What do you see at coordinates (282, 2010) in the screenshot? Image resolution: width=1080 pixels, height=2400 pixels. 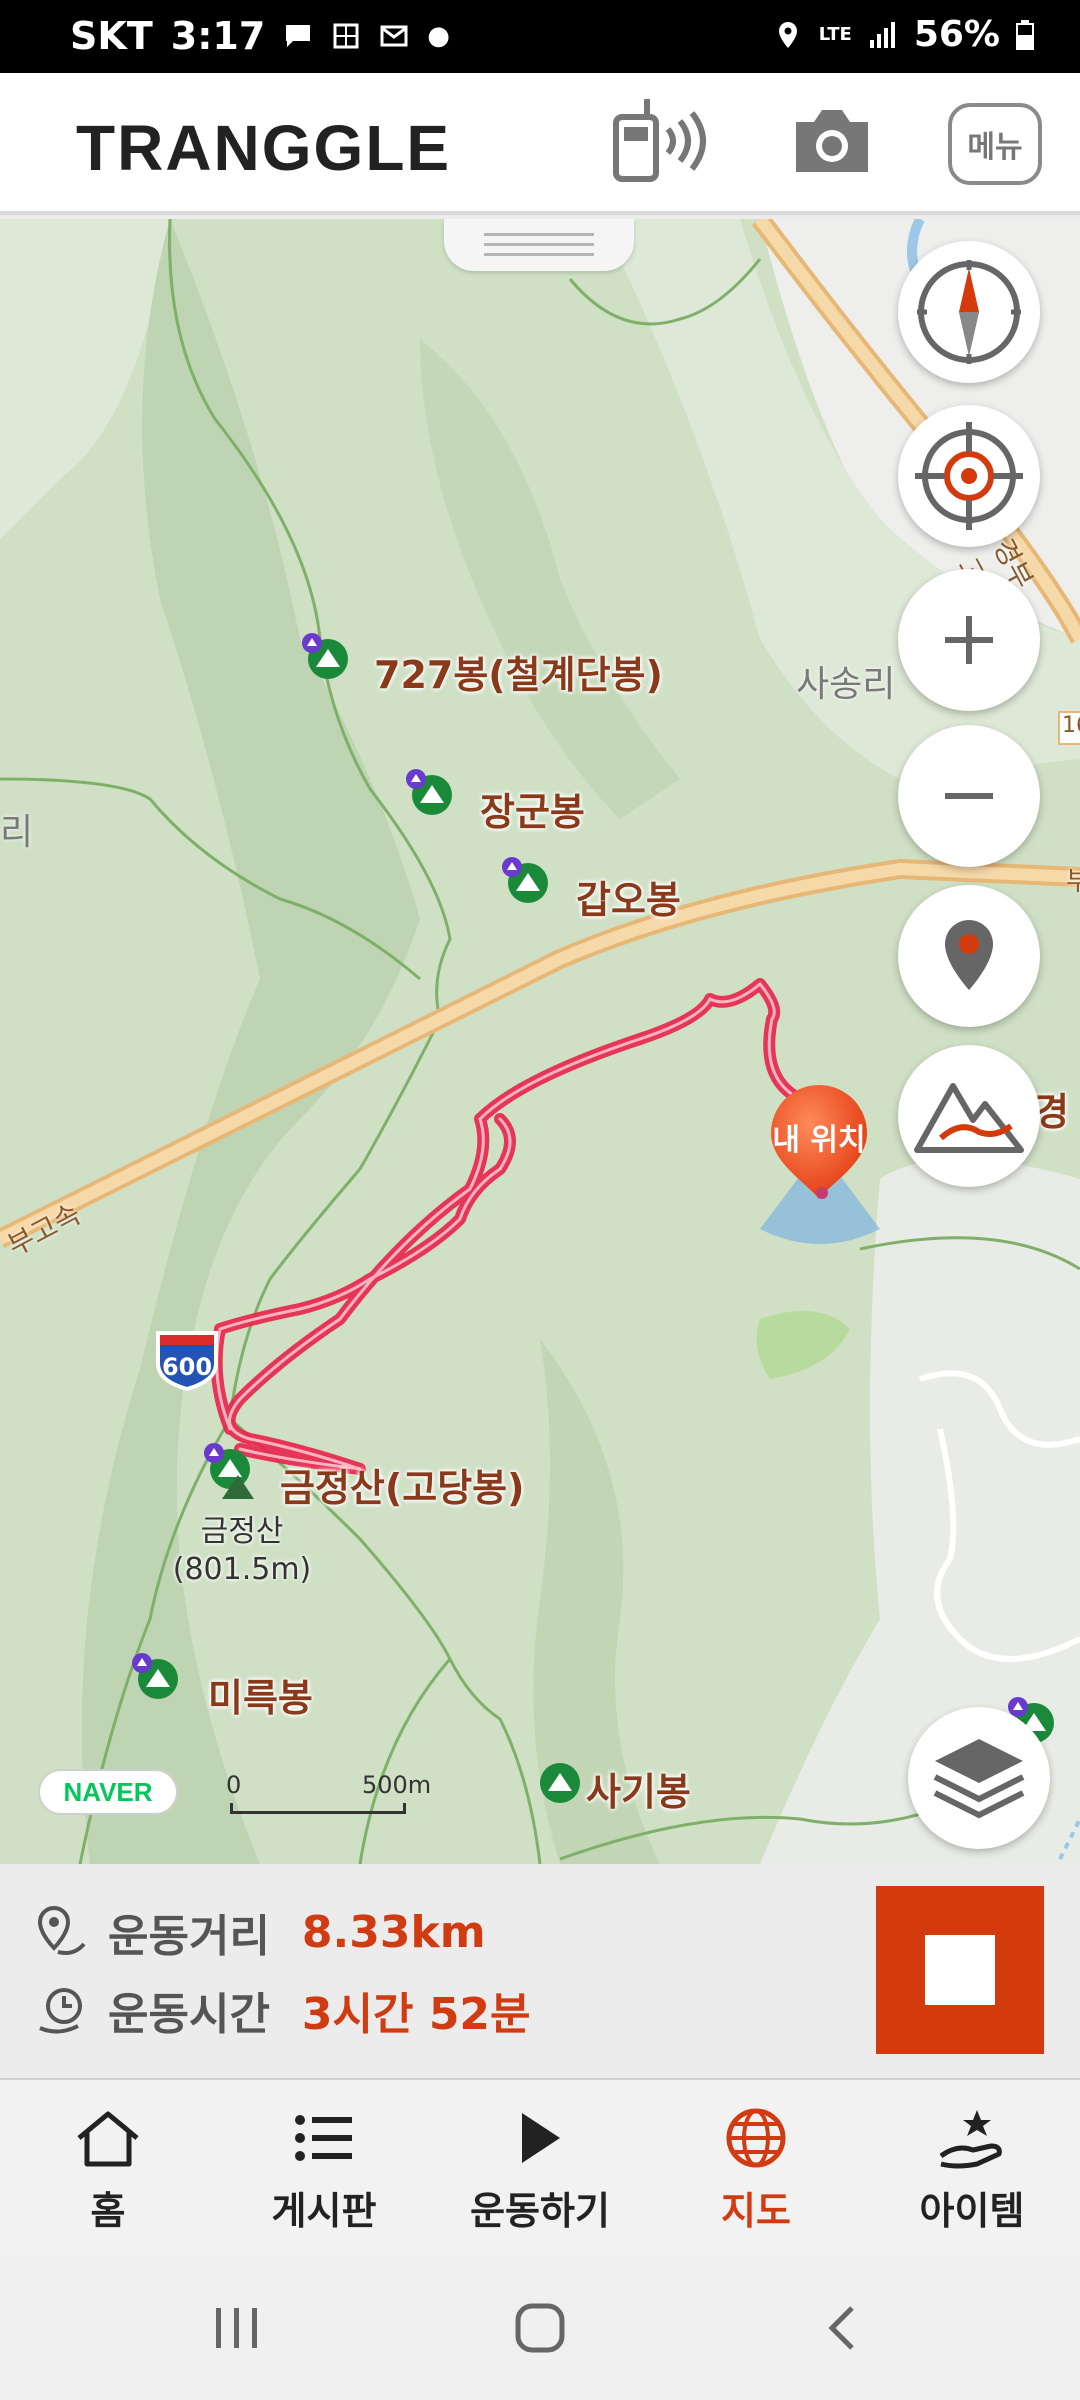 I see `time-row: 운동시간 3시간 52분` at bounding box center [282, 2010].